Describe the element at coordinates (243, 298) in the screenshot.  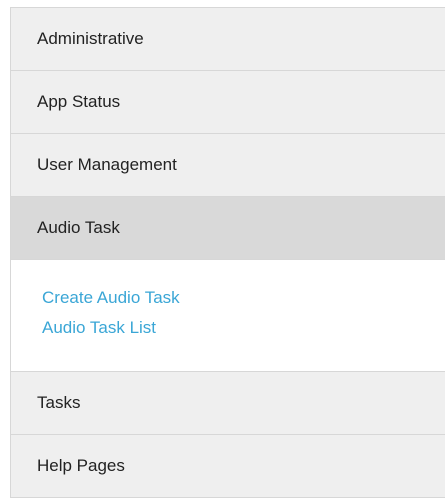
I see `create-audio-task-link: Create Audio Task` at that location.